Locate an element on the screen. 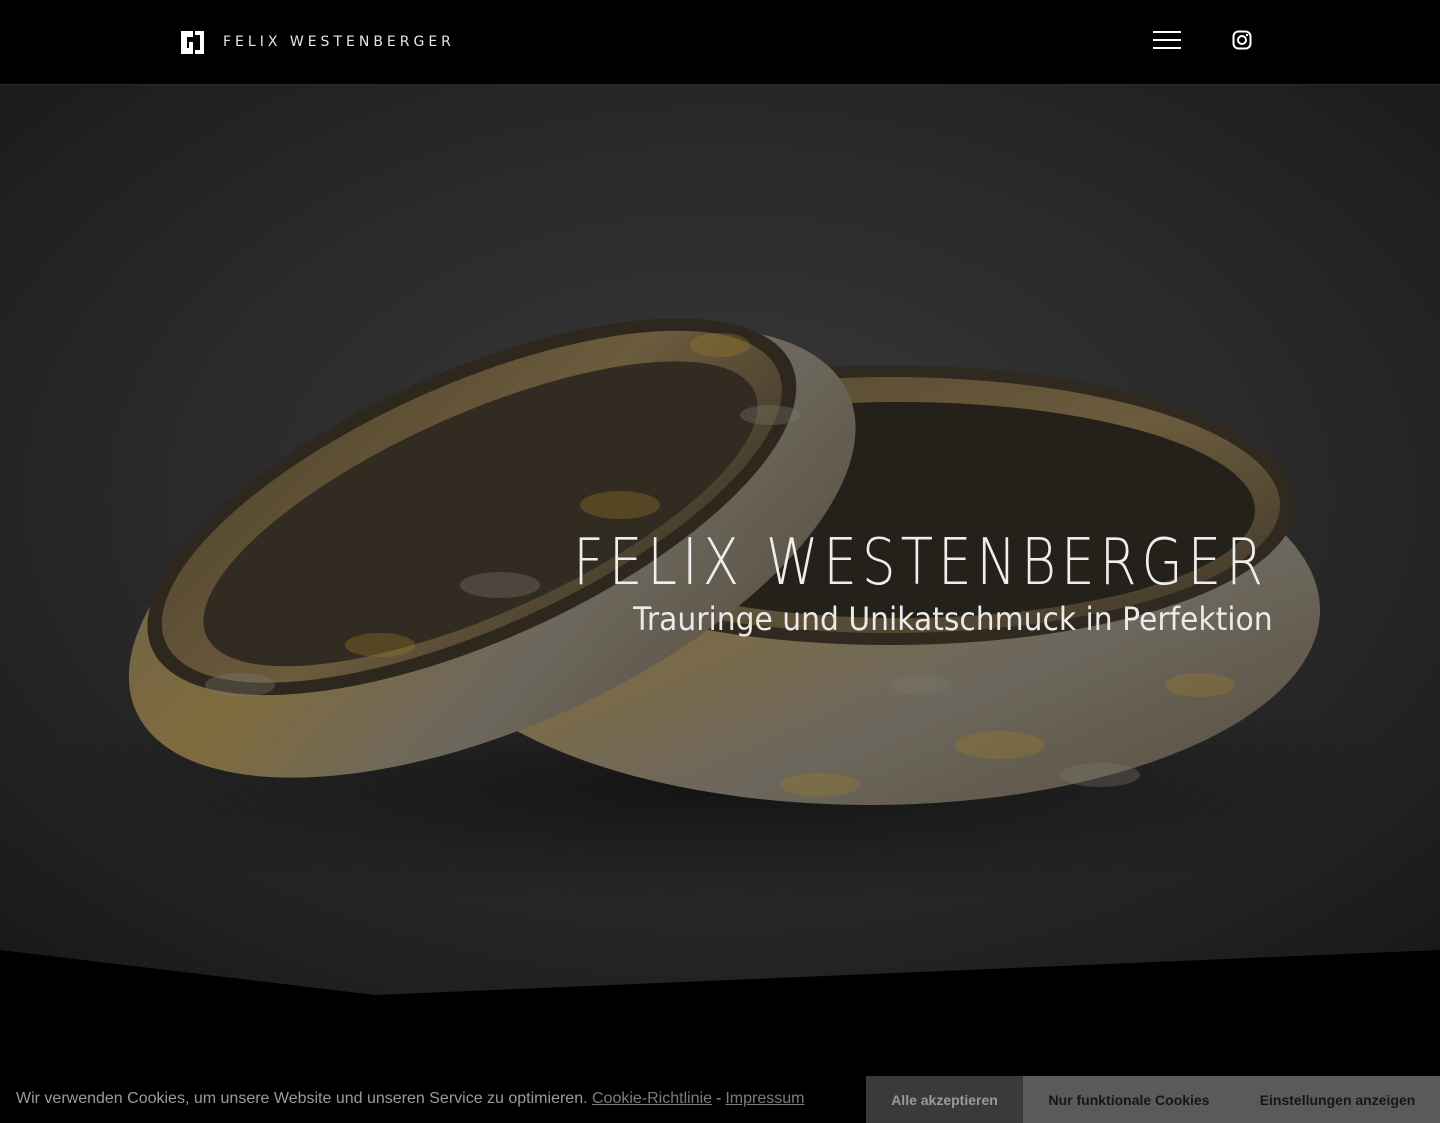 This screenshot has height=1123, width=1440. hamburger-menu-icon is located at coordinates (1167, 40).